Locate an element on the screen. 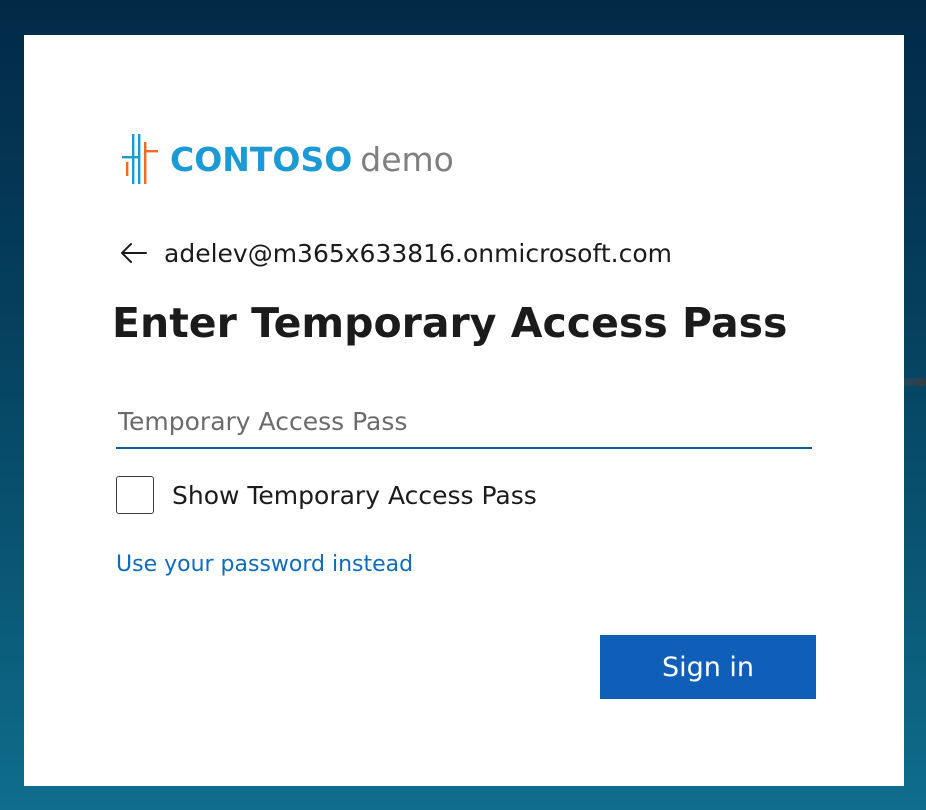  sign-in-button: Sign in is located at coordinates (708, 667).